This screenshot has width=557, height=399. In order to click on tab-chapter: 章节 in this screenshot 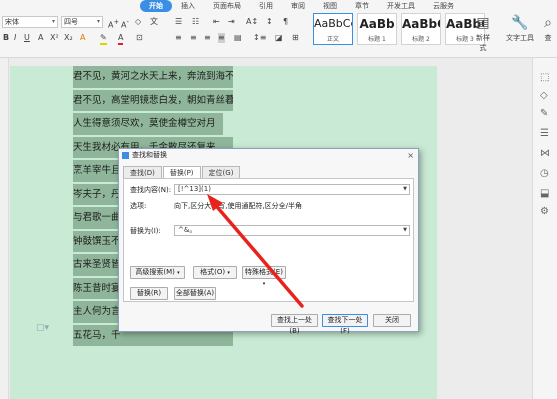, I will do `click(362, 6)`.